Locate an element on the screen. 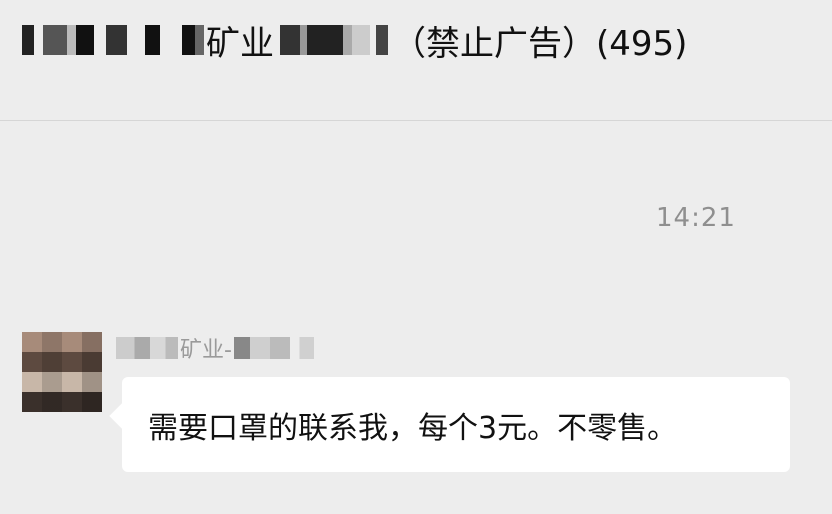 This screenshot has height=514, width=832. title-text: 矿业 is located at coordinates (240, 43).